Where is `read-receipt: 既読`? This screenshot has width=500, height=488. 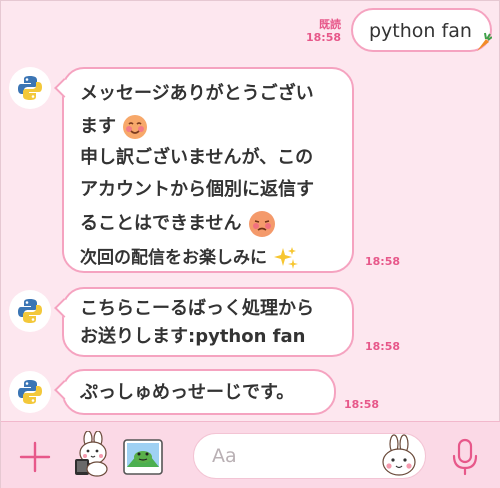 read-receipt: 既読 is located at coordinates (330, 24).